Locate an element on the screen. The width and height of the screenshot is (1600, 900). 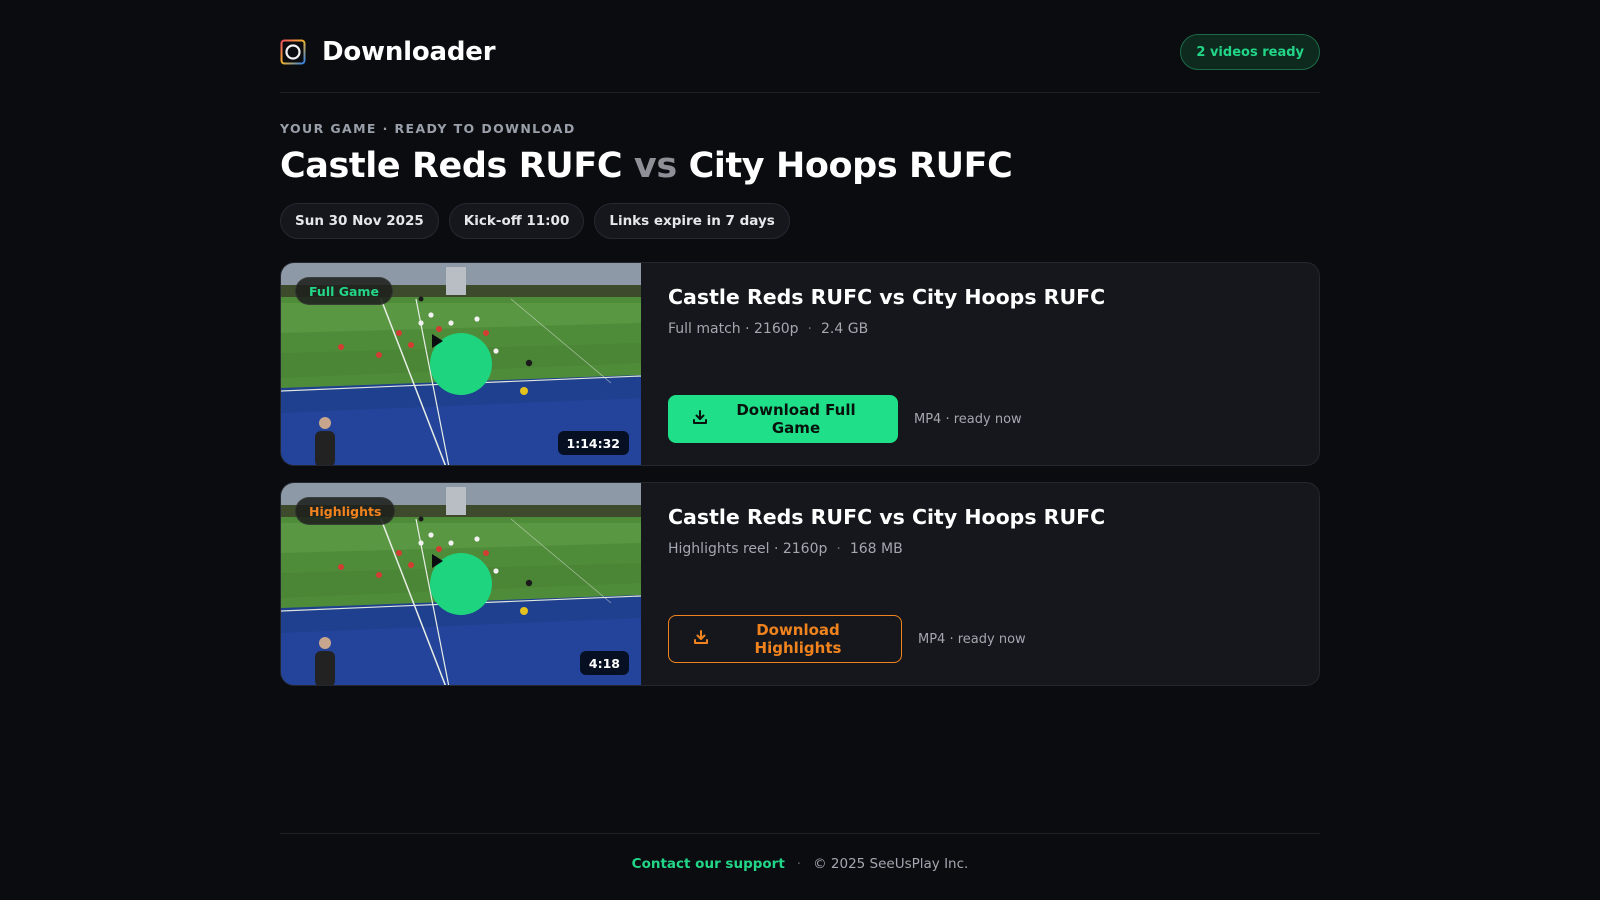
video-type-tag: Full Game is located at coordinates (344, 291).